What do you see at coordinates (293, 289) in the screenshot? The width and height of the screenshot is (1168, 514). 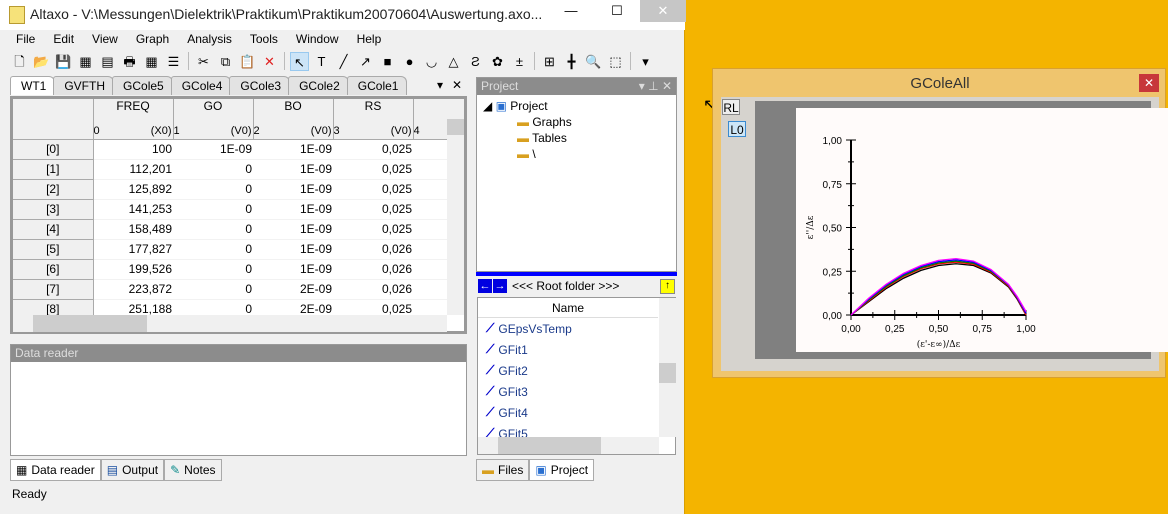 I see `table-cell: 2E-09` at bounding box center [293, 289].